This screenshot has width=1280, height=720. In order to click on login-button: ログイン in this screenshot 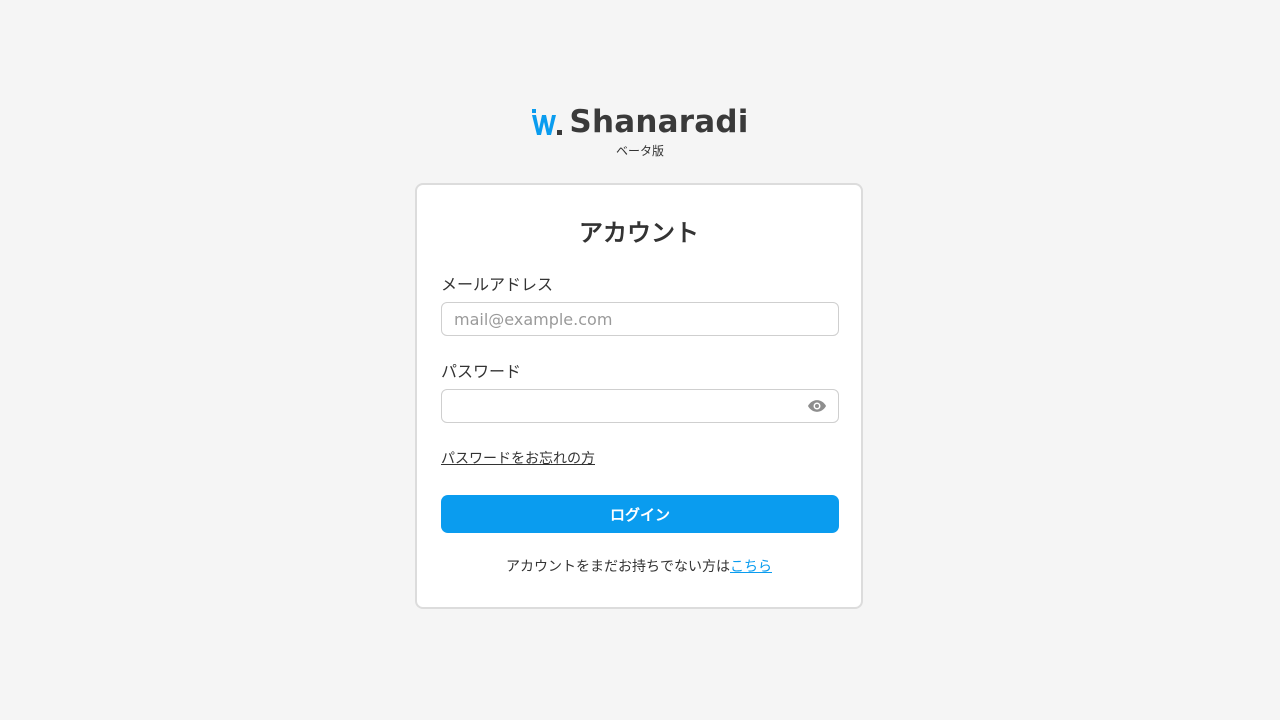, I will do `click(640, 514)`.